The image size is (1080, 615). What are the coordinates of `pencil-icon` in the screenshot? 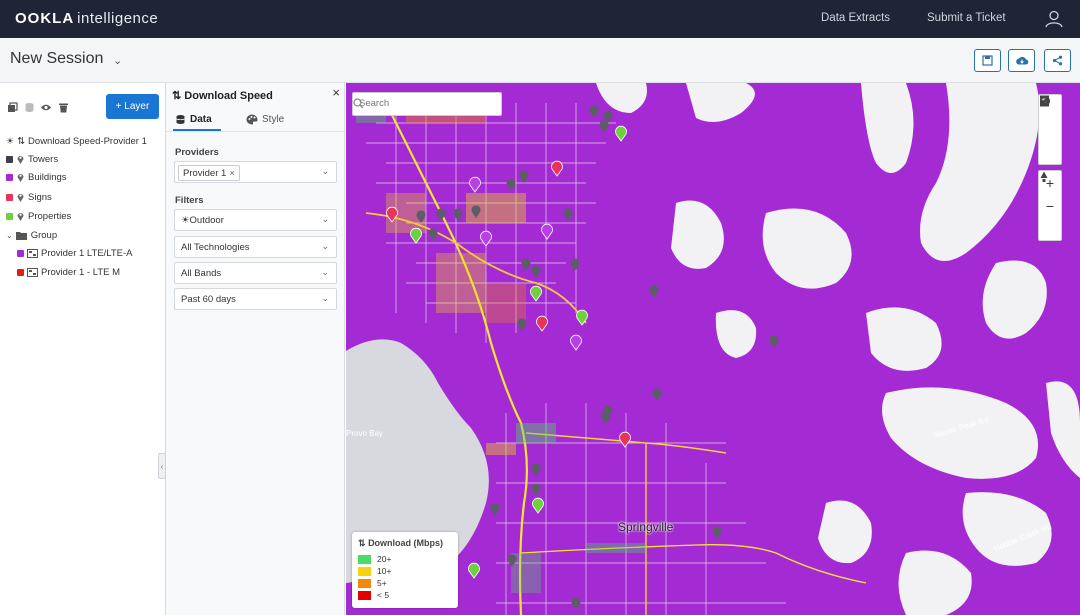 It's located at (1050, 130).